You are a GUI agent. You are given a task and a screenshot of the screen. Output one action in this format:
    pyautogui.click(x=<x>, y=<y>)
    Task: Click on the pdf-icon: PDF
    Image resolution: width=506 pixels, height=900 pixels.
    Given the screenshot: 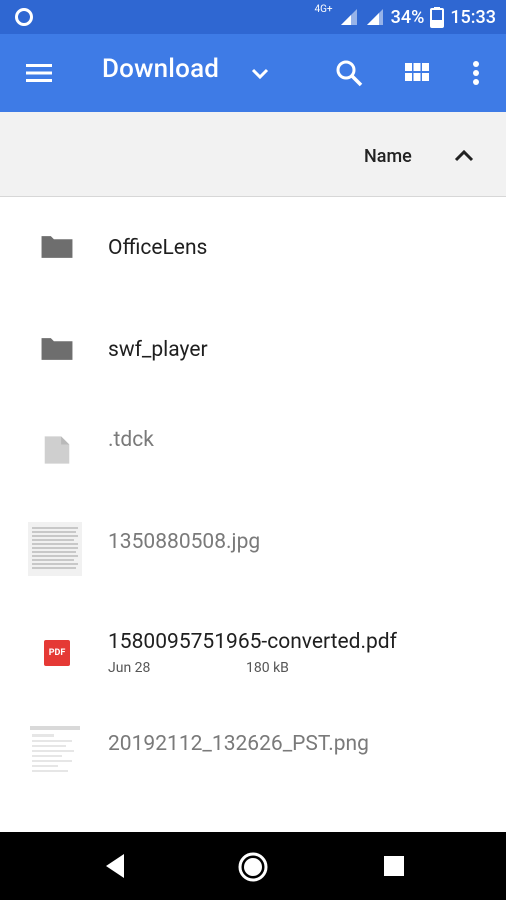 What is the action you would take?
    pyautogui.click(x=57, y=653)
    